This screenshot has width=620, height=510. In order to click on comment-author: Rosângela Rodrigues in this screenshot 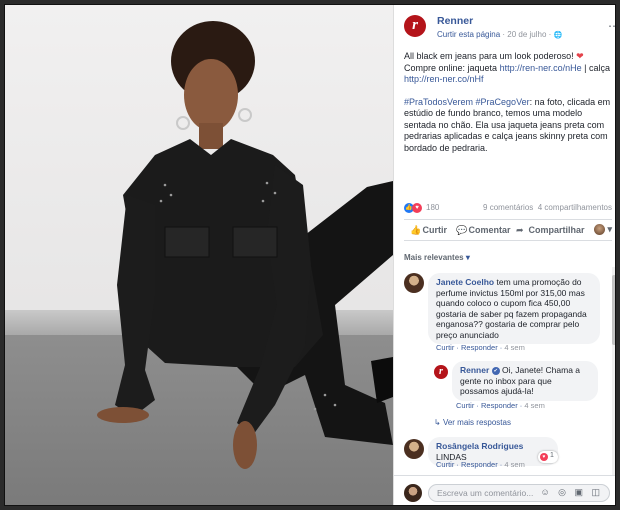, I will do `click(479, 446)`.